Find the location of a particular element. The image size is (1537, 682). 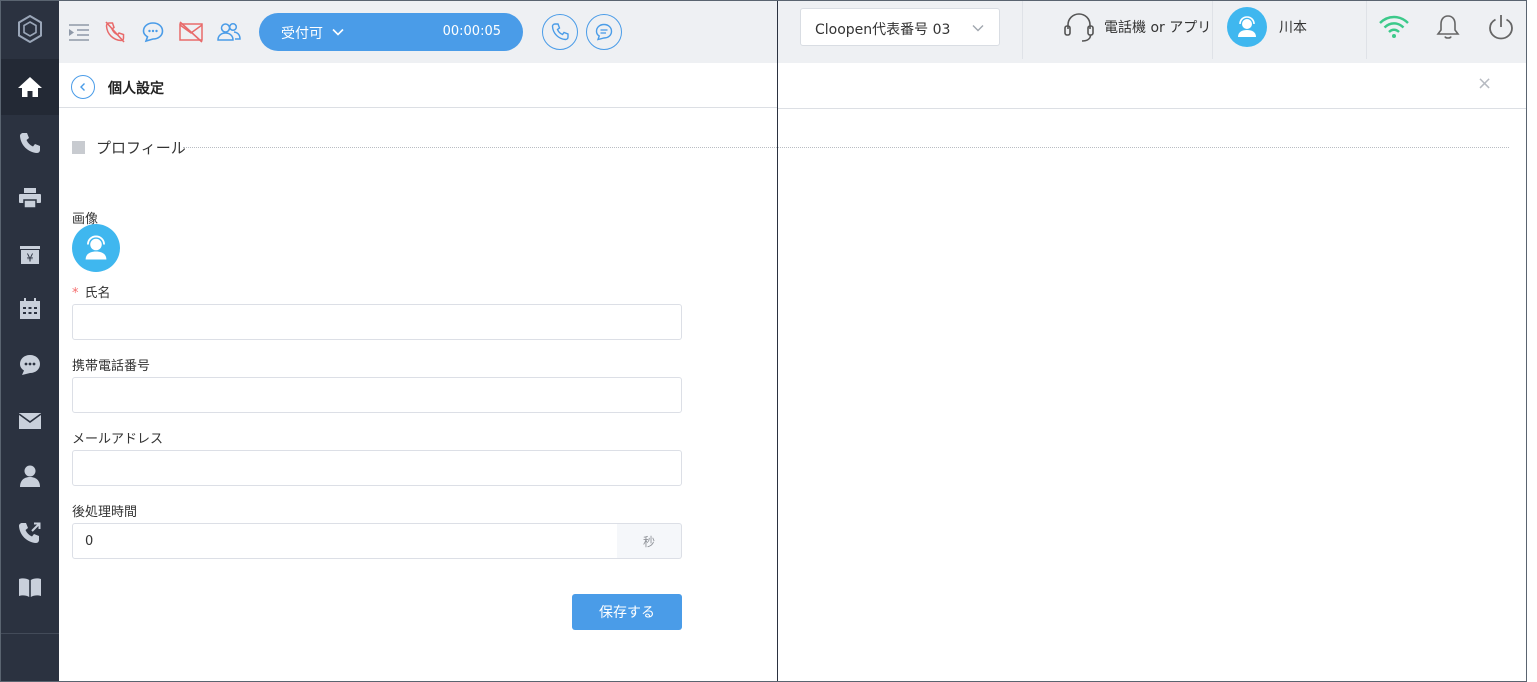

sidebar: ¥ is located at coordinates (30, 341).